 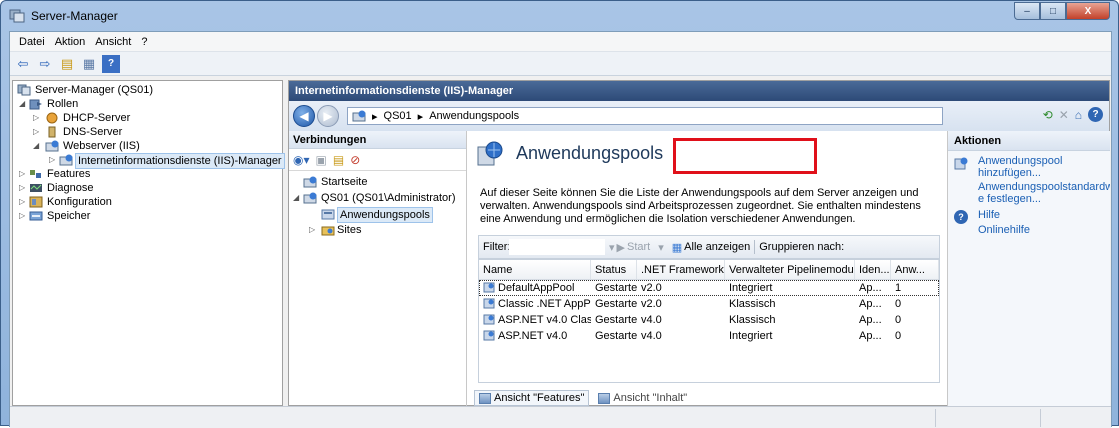 What do you see at coordinates (301, 160) in the screenshot?
I see `connect-globe-icon: ◉▾` at bounding box center [301, 160].